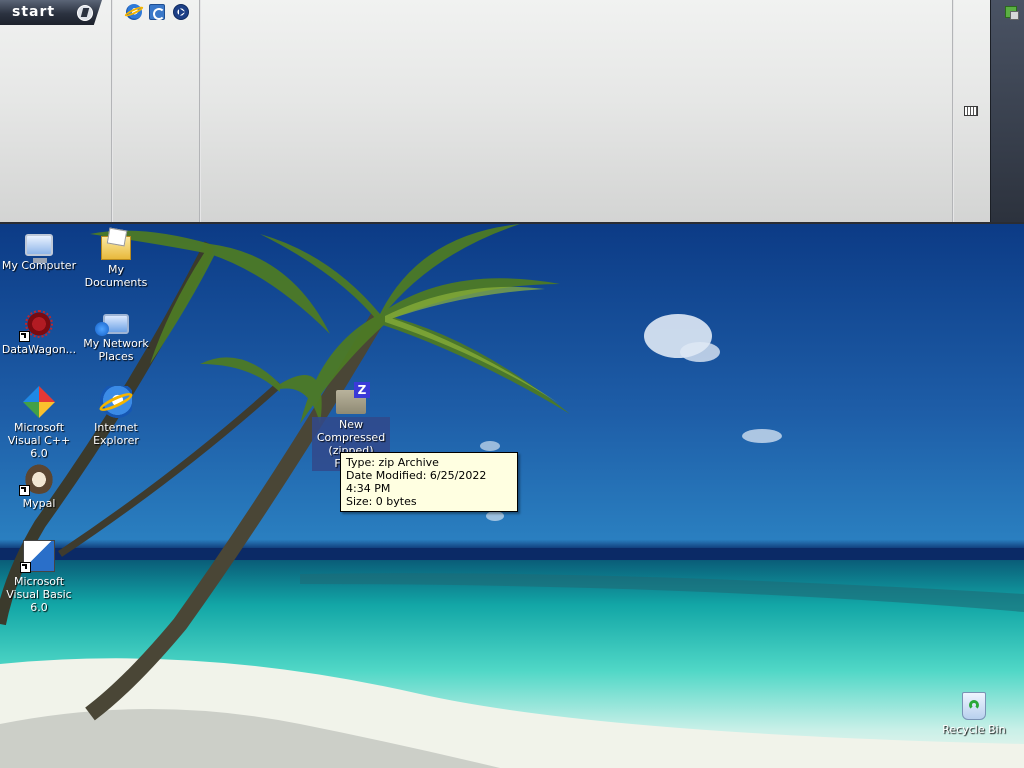 The width and height of the screenshot is (1024, 768). I want to click on mypal-icon, so click(37, 479).